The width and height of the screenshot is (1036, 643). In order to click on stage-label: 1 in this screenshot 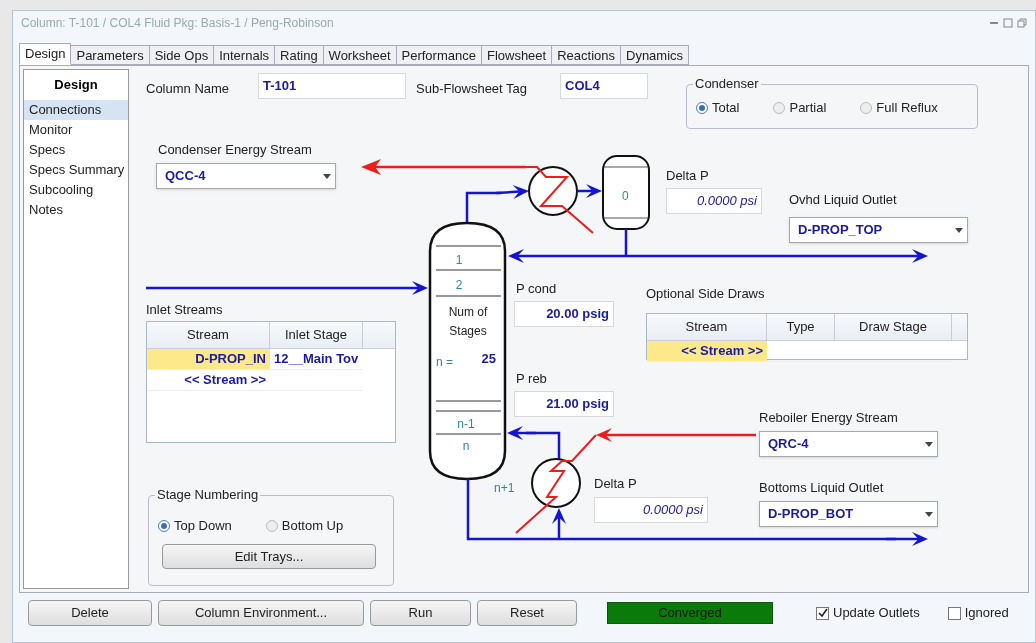, I will do `click(459, 260)`.